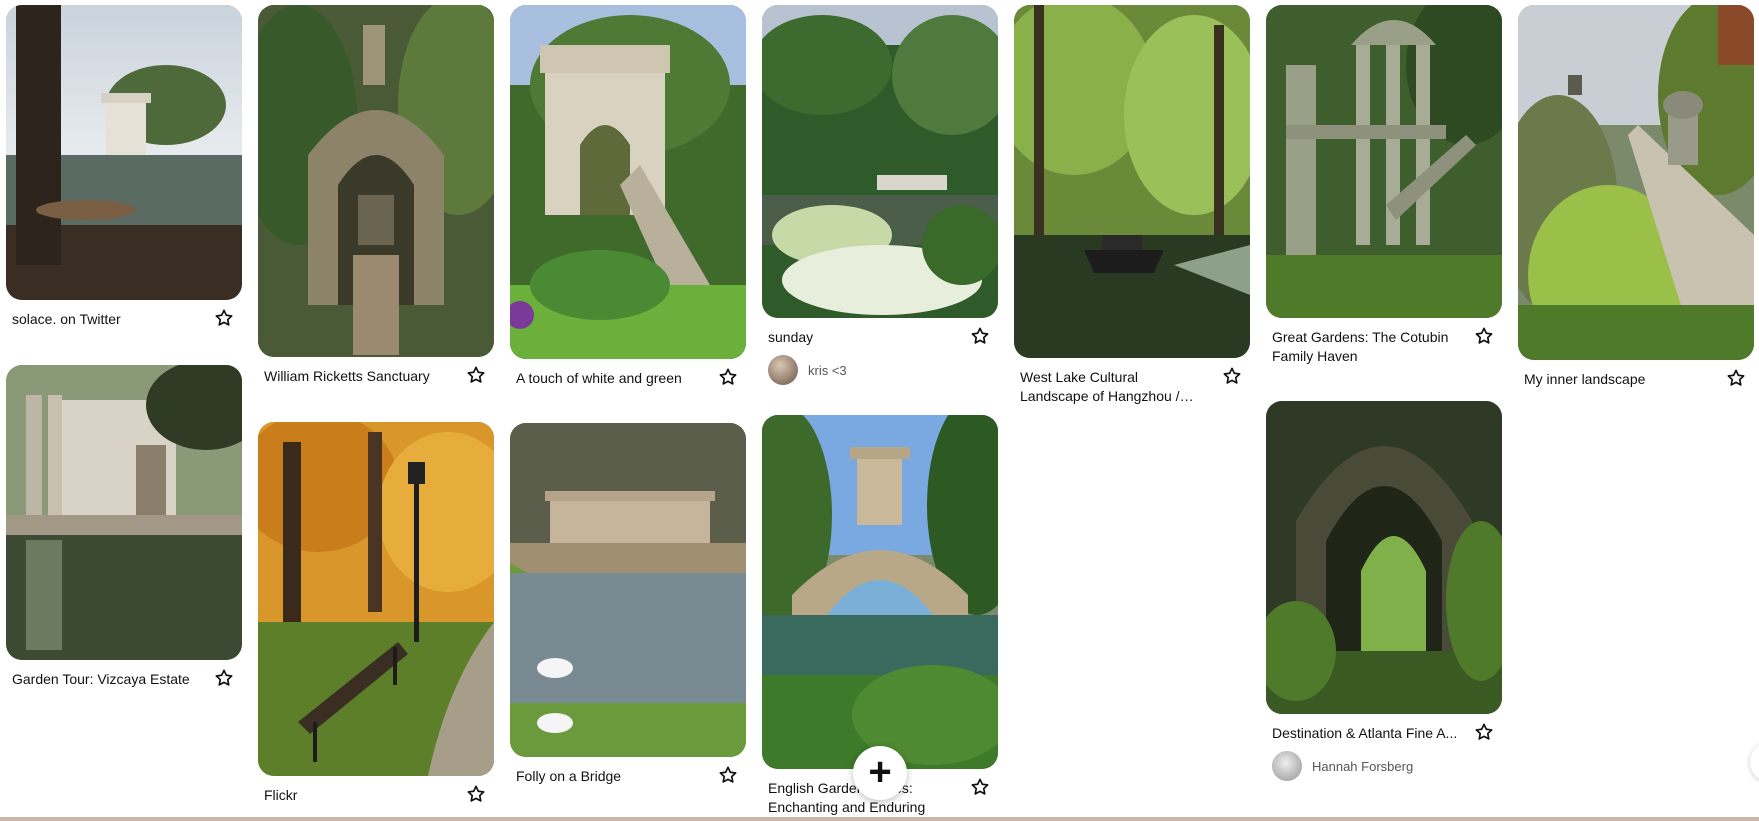  I want to click on pin-meta: solace. on Twitter, so click(124, 314).